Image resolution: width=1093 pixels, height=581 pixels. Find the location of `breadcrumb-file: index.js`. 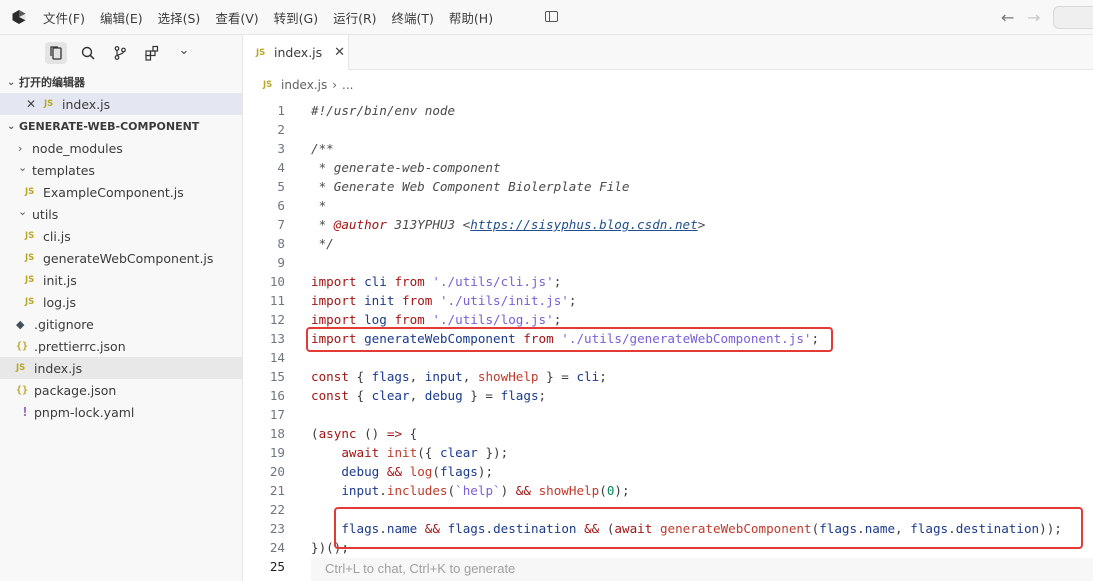

breadcrumb-file: index.js is located at coordinates (304, 85).